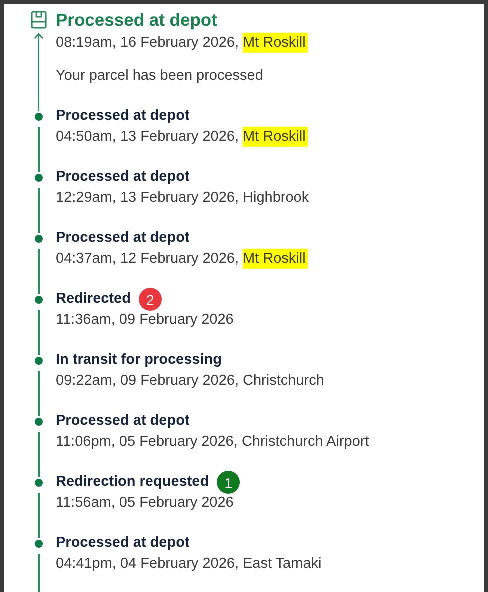 The width and height of the screenshot is (488, 592). I want to click on number-badge: 2, so click(150, 299).